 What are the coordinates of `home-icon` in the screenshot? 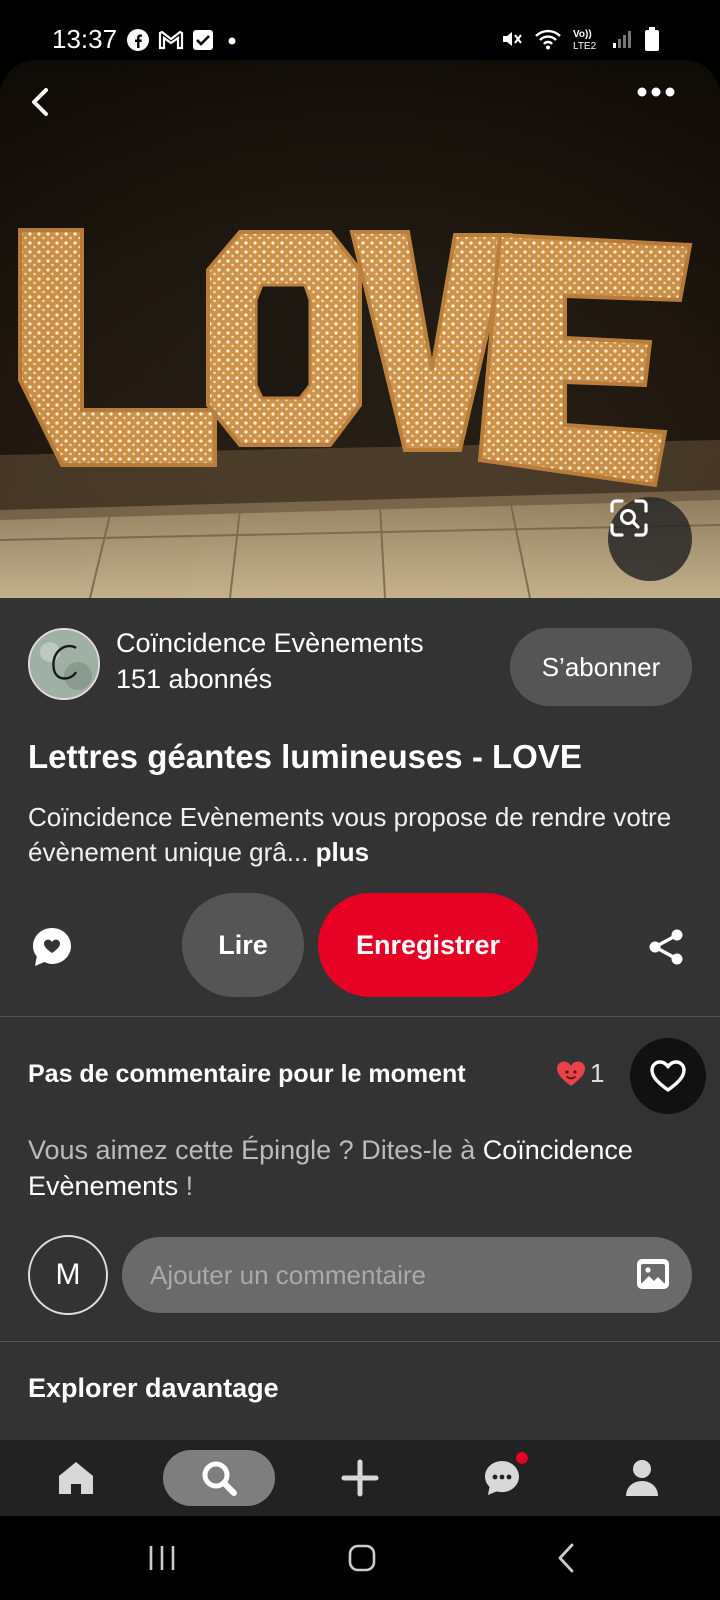 It's located at (76, 1478).